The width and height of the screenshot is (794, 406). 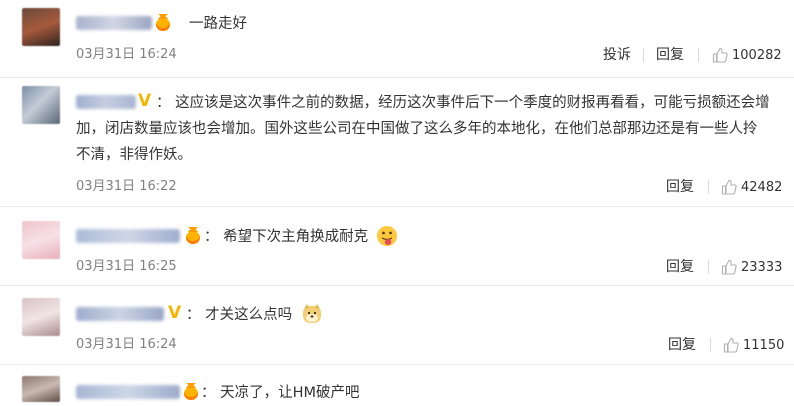 What do you see at coordinates (312, 313) in the screenshot?
I see `doge-emoji-icon` at bounding box center [312, 313].